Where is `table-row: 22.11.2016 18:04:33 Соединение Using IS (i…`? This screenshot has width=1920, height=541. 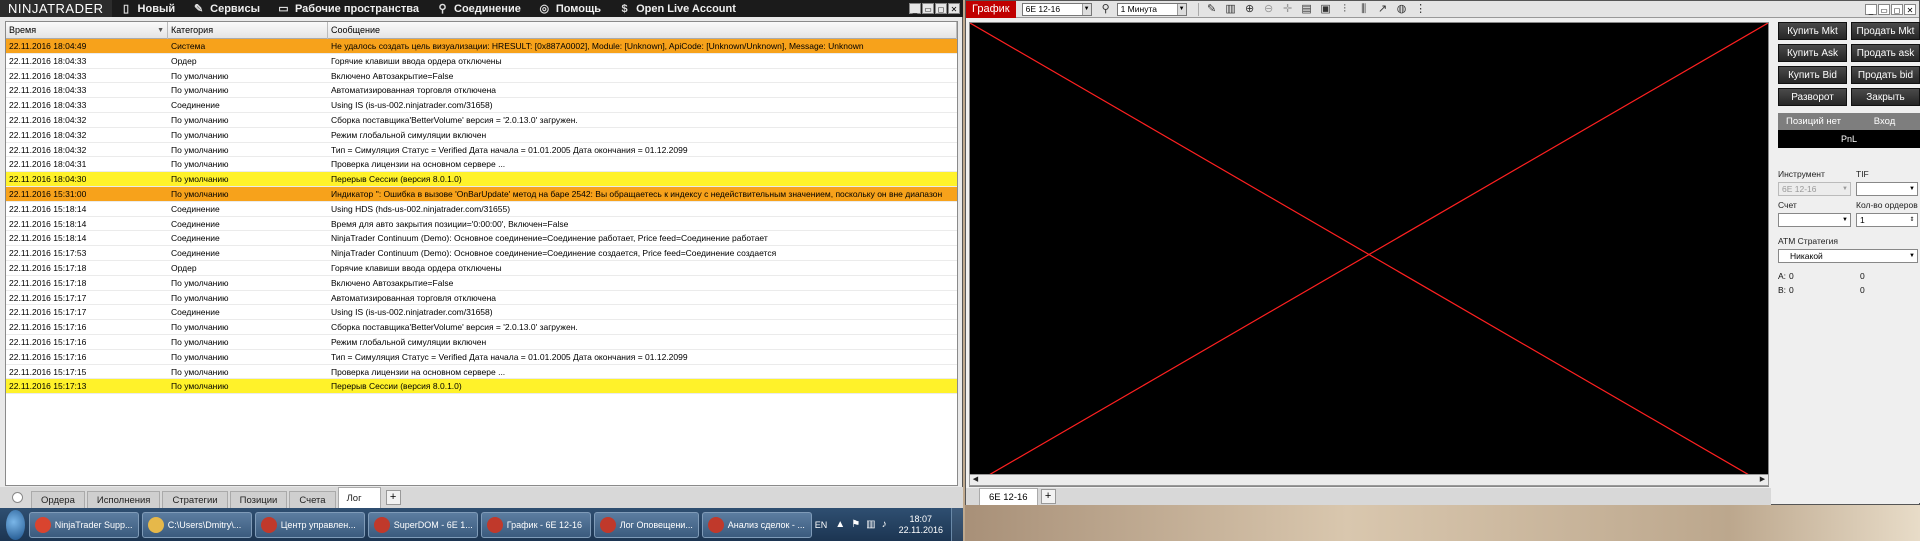 table-row: 22.11.2016 18:04:33 Соединение Using IS (i… is located at coordinates (481, 105).